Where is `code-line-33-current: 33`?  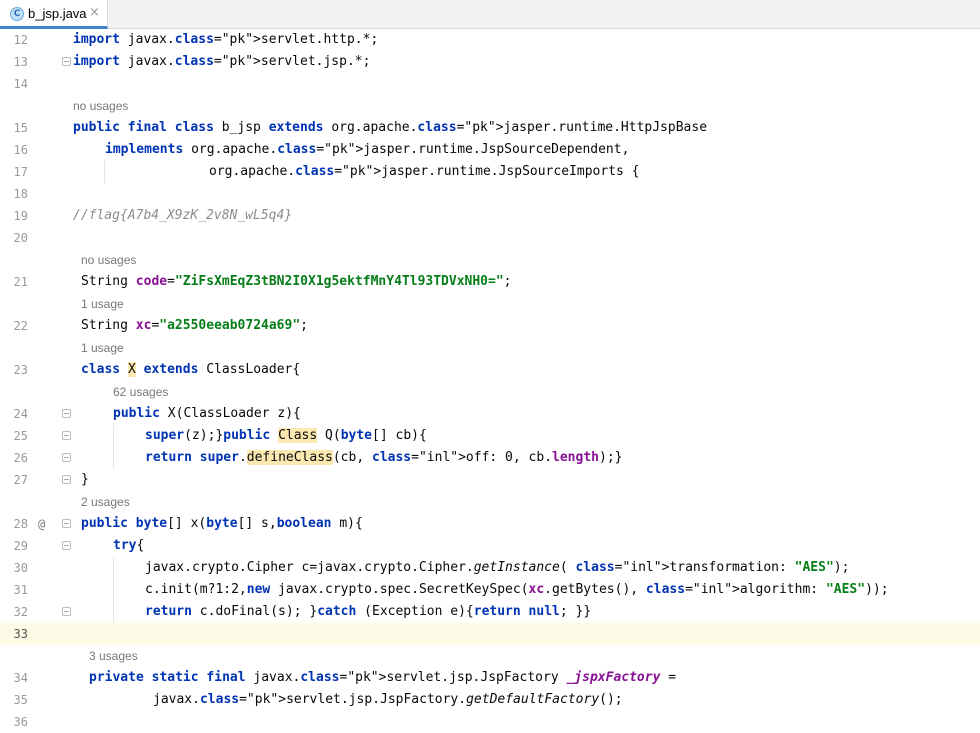 code-line-33-current: 33 is located at coordinates (490, 634).